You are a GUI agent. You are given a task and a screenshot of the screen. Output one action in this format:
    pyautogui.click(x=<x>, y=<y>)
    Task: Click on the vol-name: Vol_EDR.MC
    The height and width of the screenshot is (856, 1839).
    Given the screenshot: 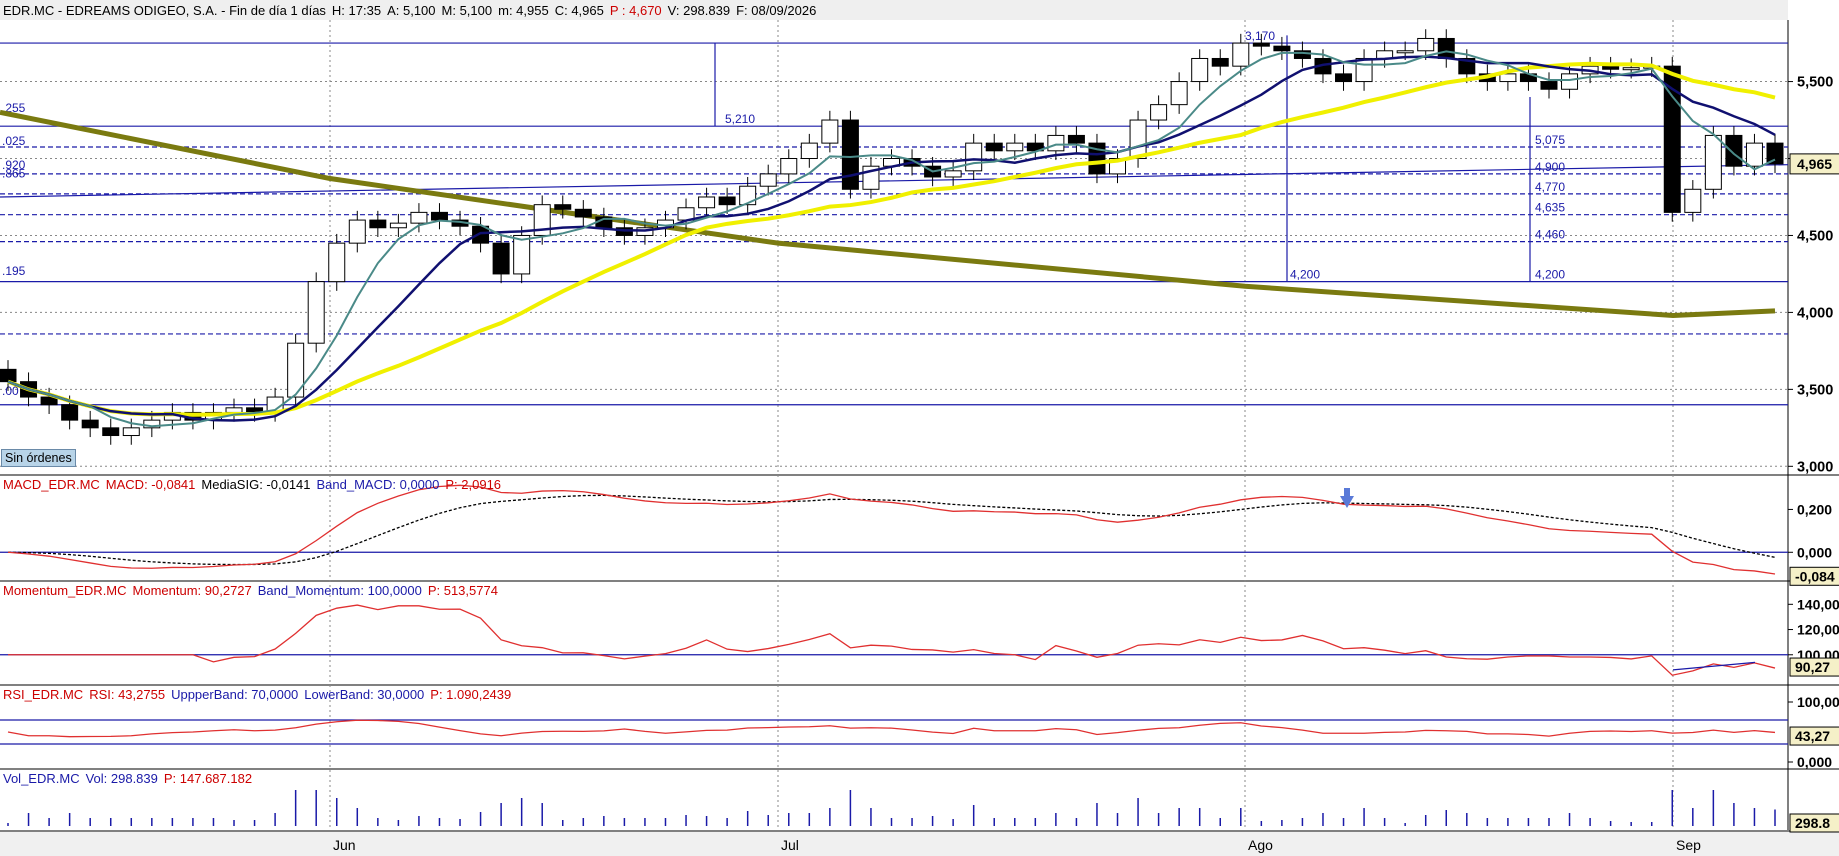 What is the action you would take?
    pyautogui.click(x=41, y=778)
    